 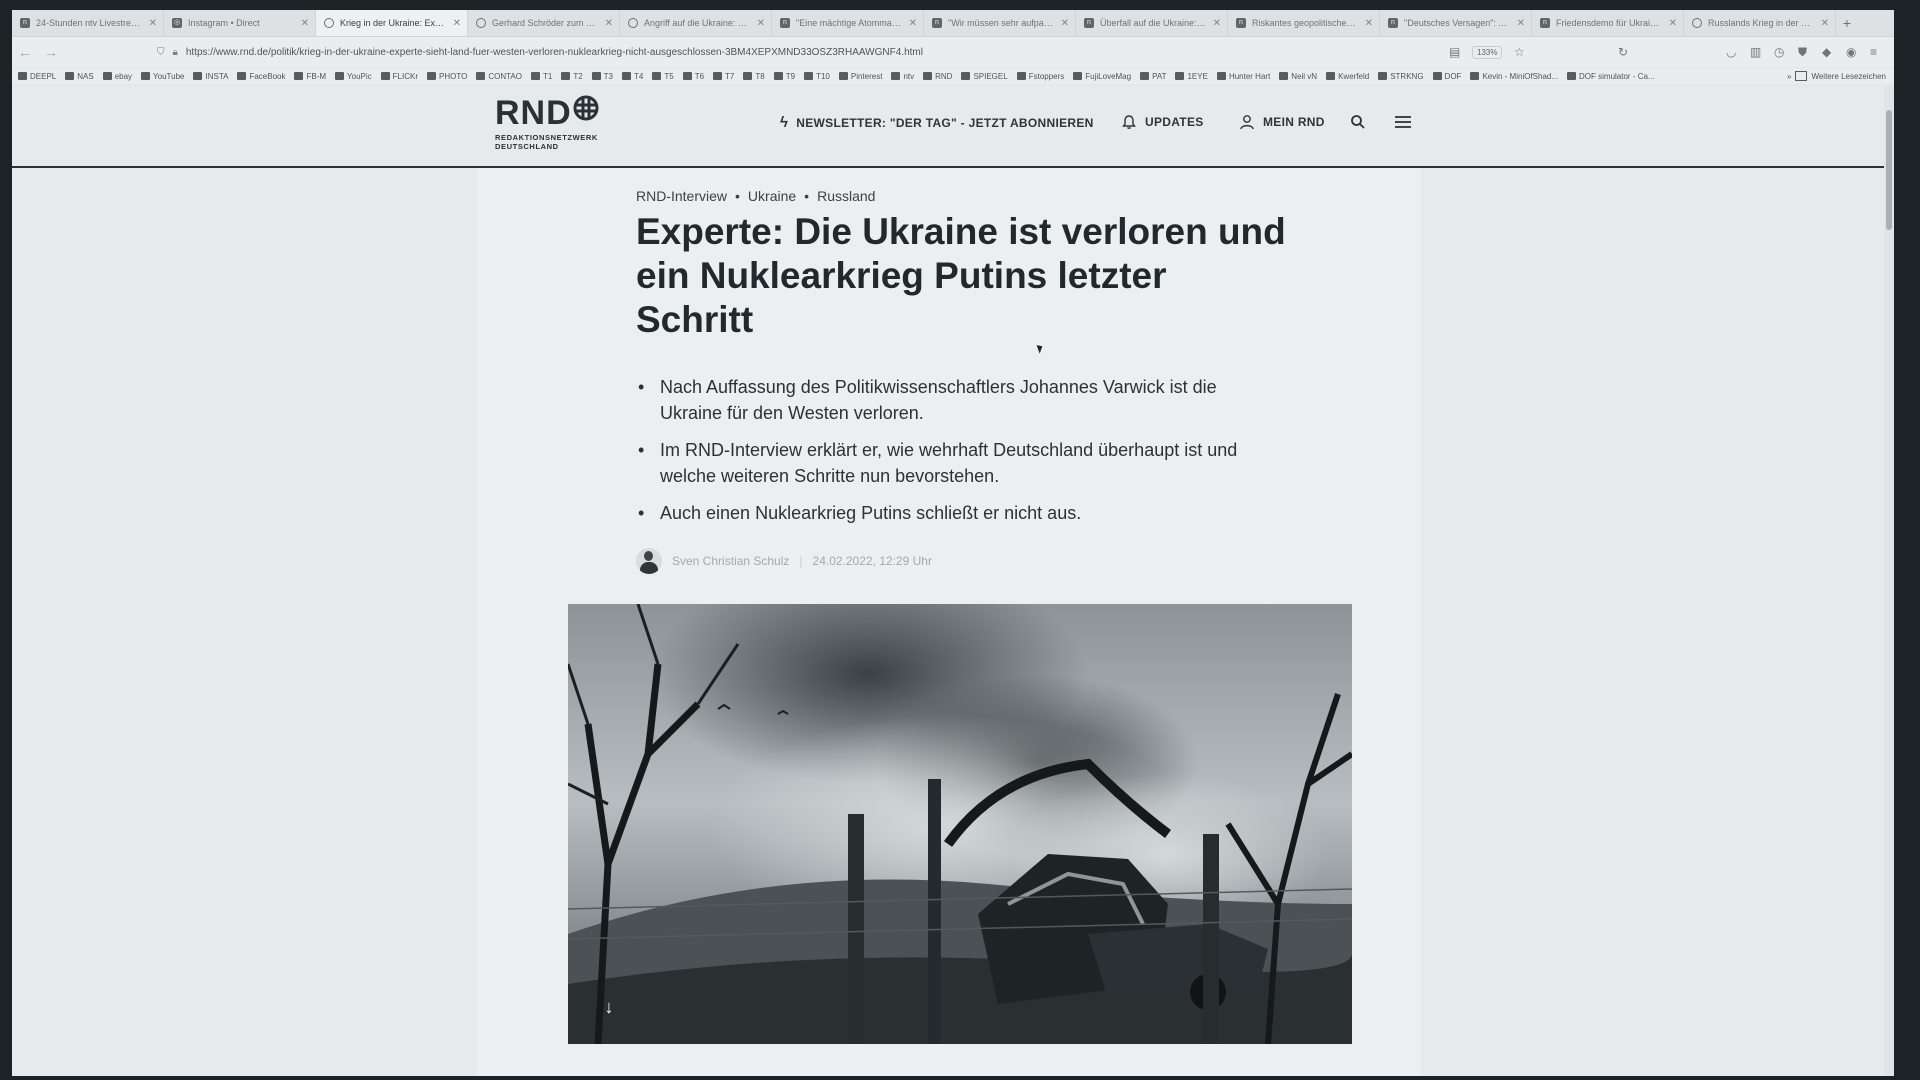 I want to click on sidebar-icon: ▥, so click(x=1755, y=52).